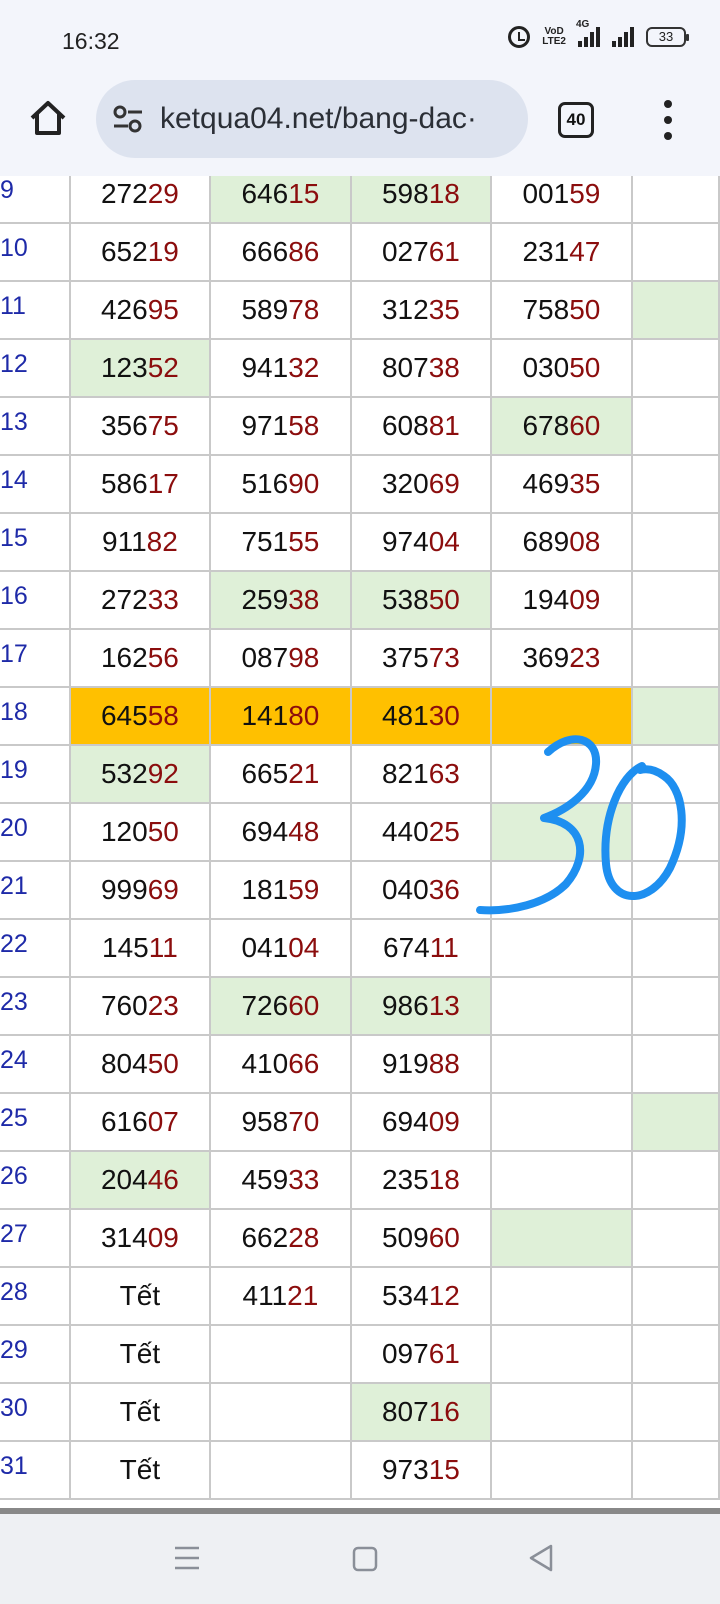  I want to click on table-row: 10 65219 66686 02761 23147, so click(360, 252).